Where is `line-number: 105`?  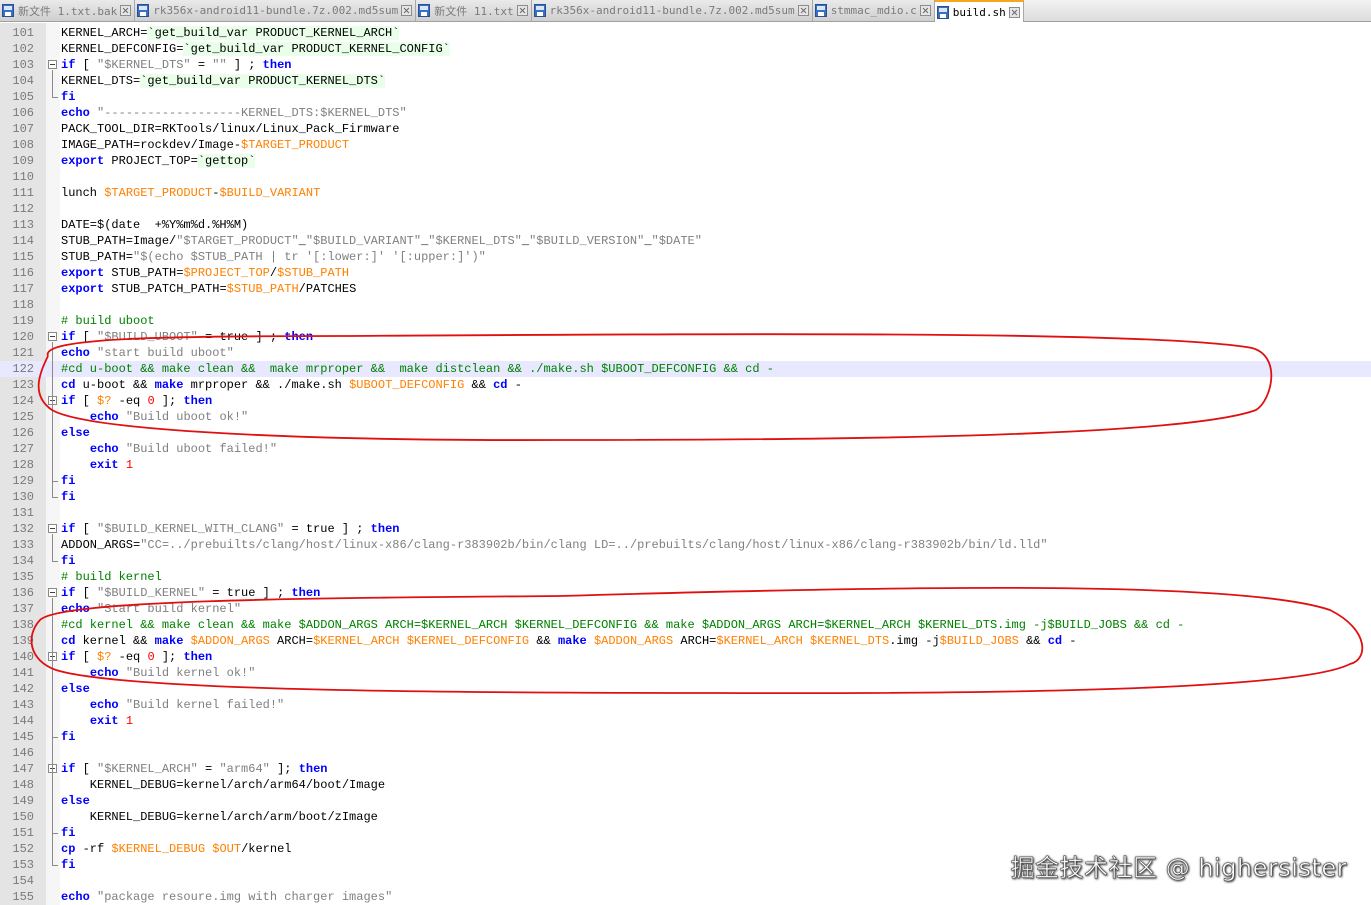
line-number: 105 is located at coordinates (23, 97).